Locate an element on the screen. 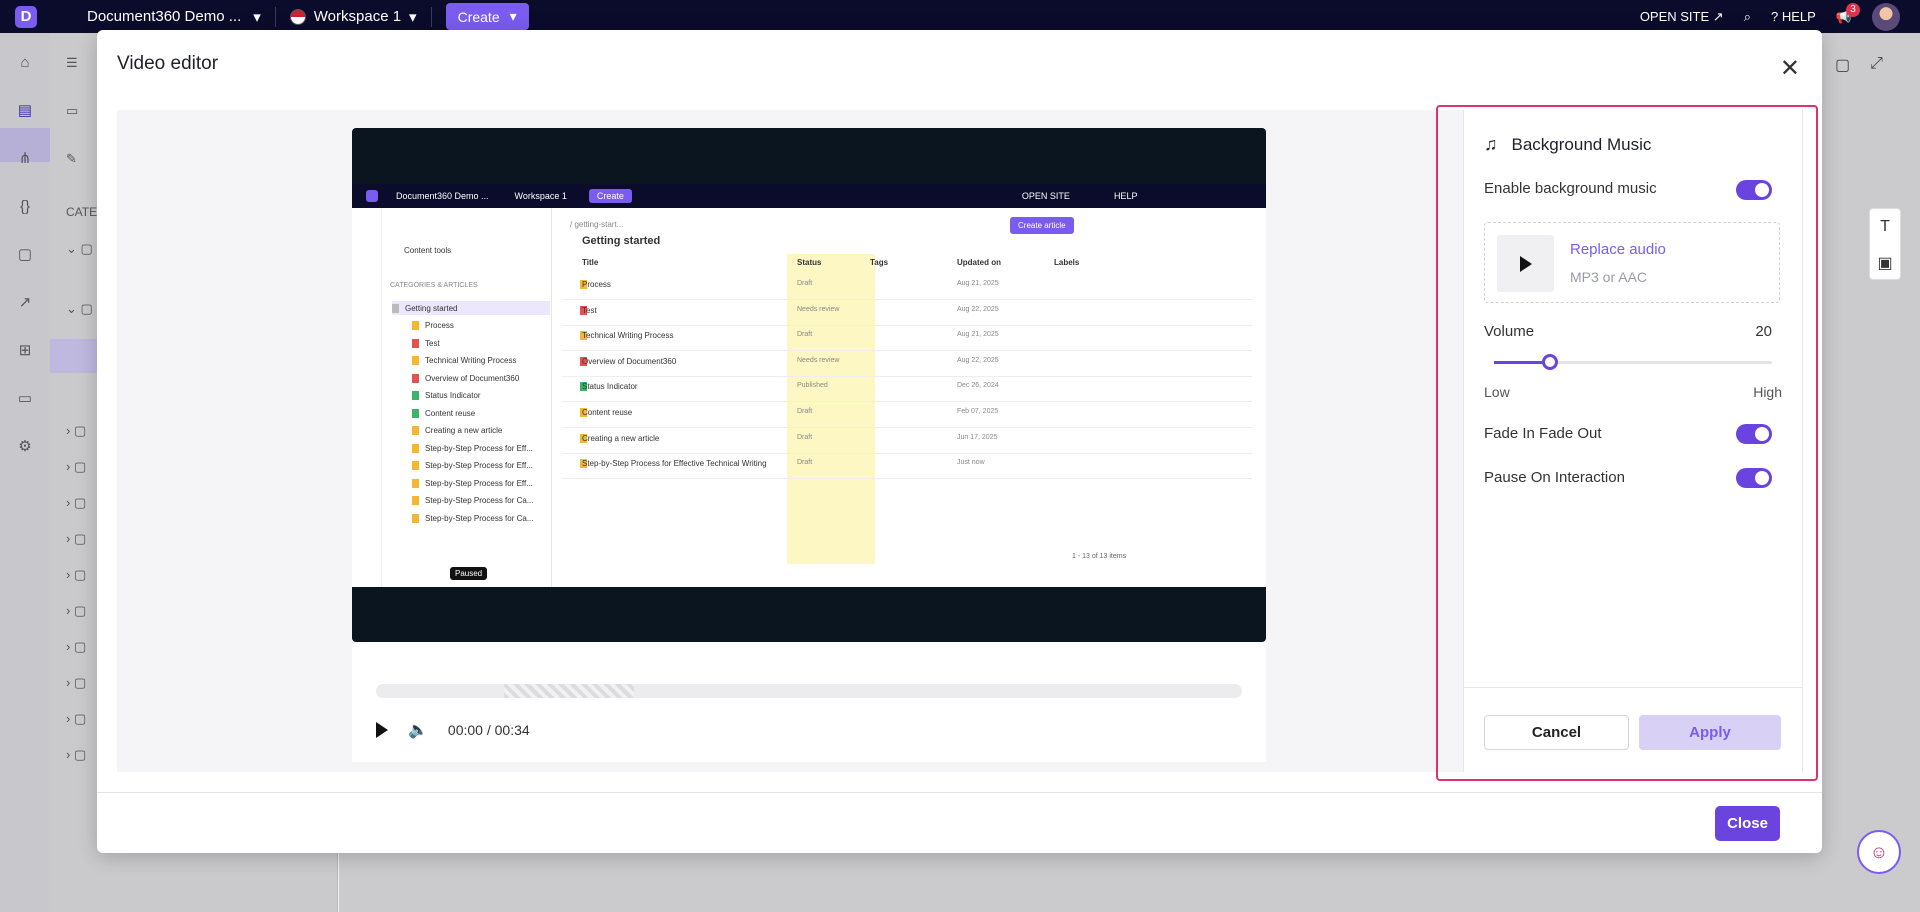  volume-high-label: High is located at coordinates (1767, 392).